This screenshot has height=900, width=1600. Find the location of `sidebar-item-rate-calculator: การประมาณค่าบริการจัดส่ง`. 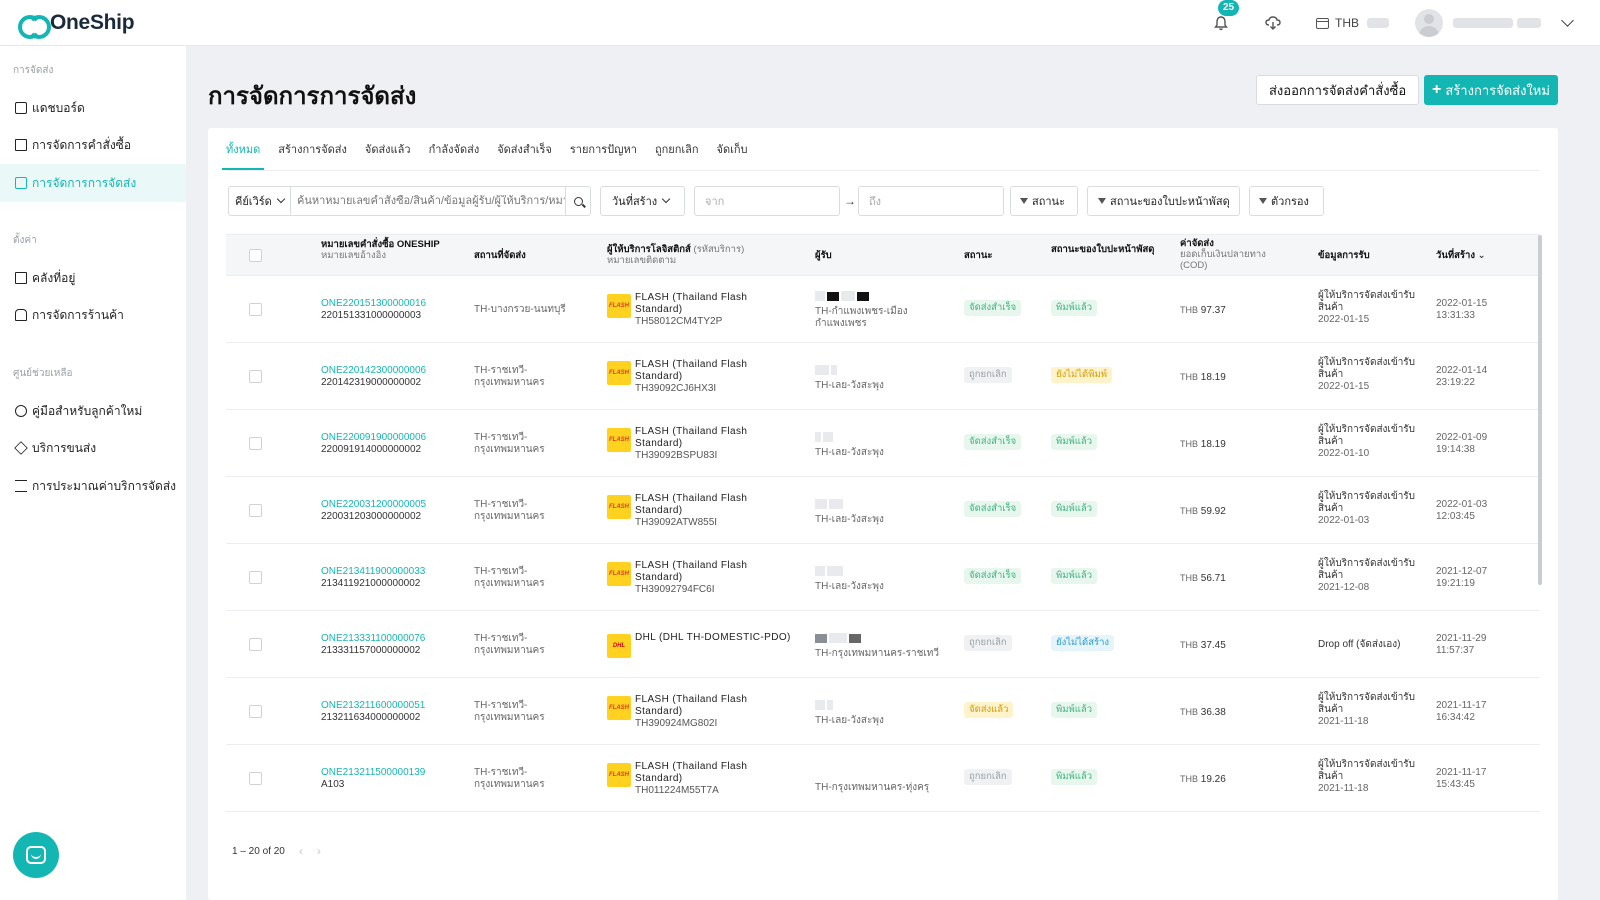

sidebar-item-rate-calculator: การประมาณค่าบริการจัดส่ง is located at coordinates (93, 486).